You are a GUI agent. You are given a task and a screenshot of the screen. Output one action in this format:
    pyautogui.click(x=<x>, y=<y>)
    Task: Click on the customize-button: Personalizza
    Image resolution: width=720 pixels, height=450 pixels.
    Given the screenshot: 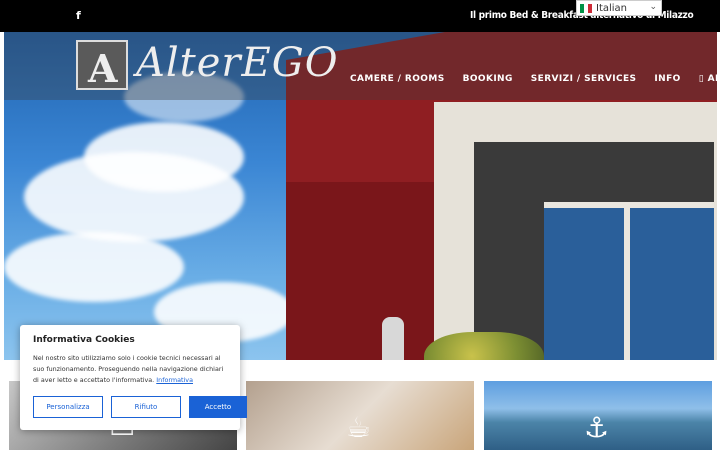 What is the action you would take?
    pyautogui.click(x=68, y=407)
    